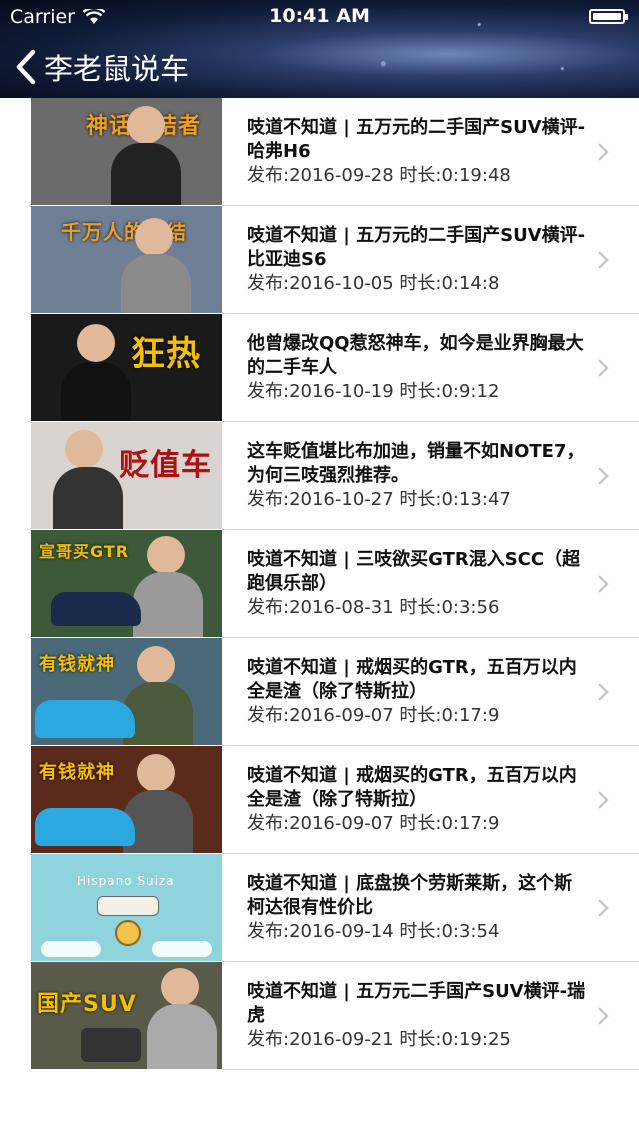 This screenshot has height=1136, width=639. What do you see at coordinates (379, 499) in the screenshot?
I see `video-meta: 发布:2016-10-27 时长:0:13:47` at bounding box center [379, 499].